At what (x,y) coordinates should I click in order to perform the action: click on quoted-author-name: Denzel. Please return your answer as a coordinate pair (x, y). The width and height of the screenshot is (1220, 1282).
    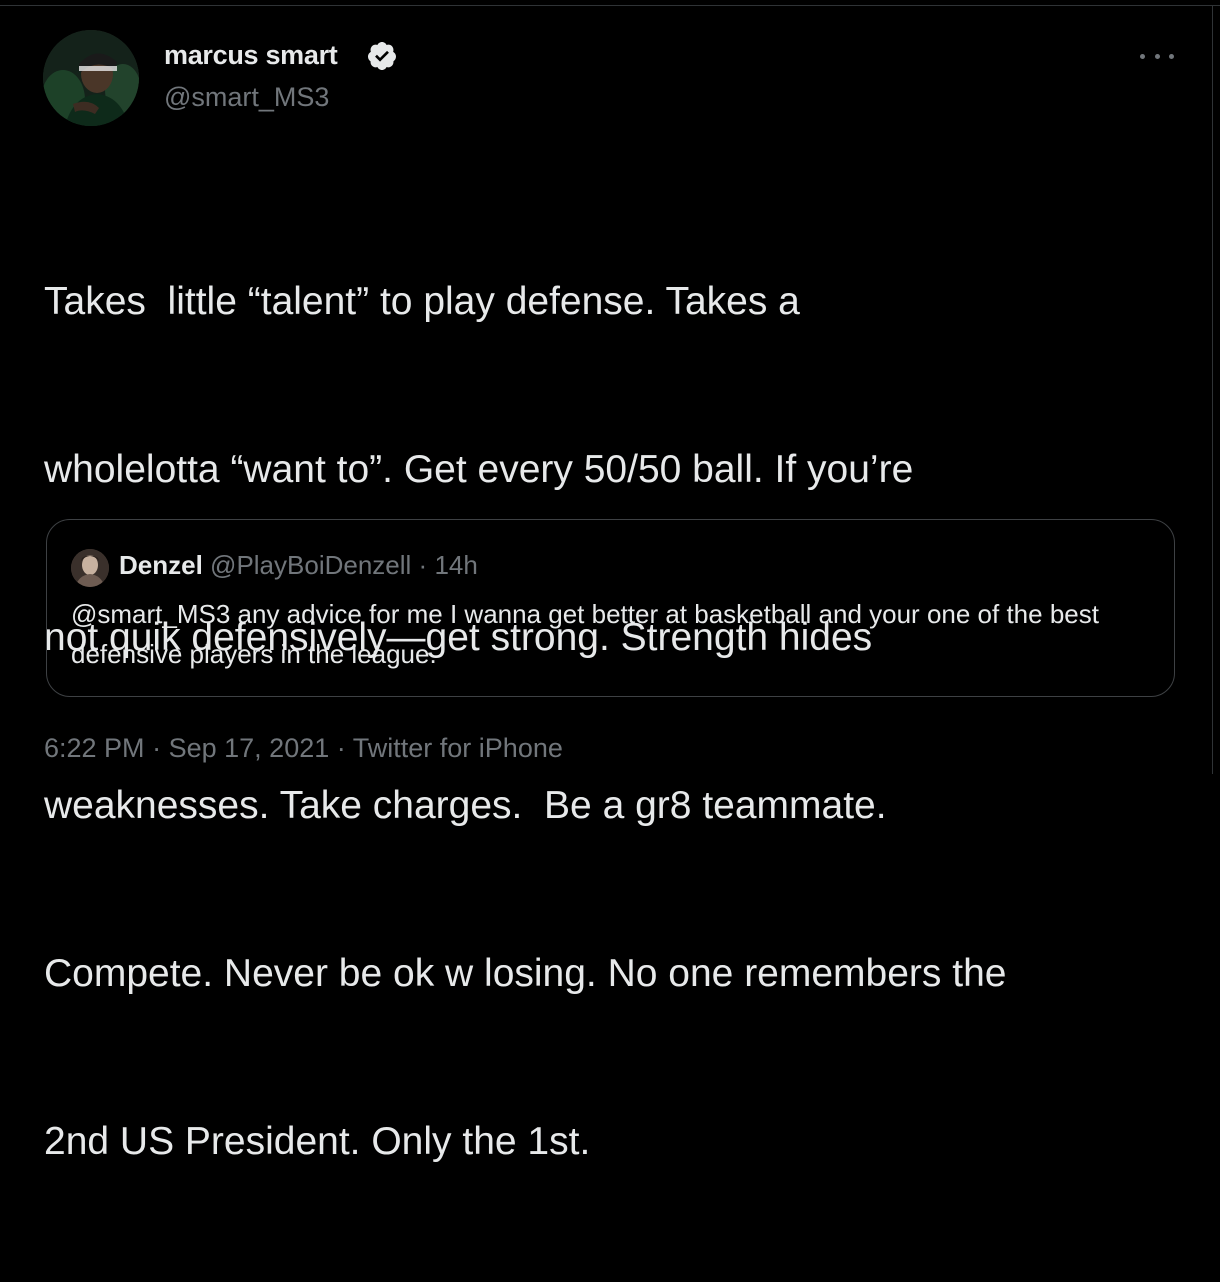
    Looking at the image, I should click on (161, 565).